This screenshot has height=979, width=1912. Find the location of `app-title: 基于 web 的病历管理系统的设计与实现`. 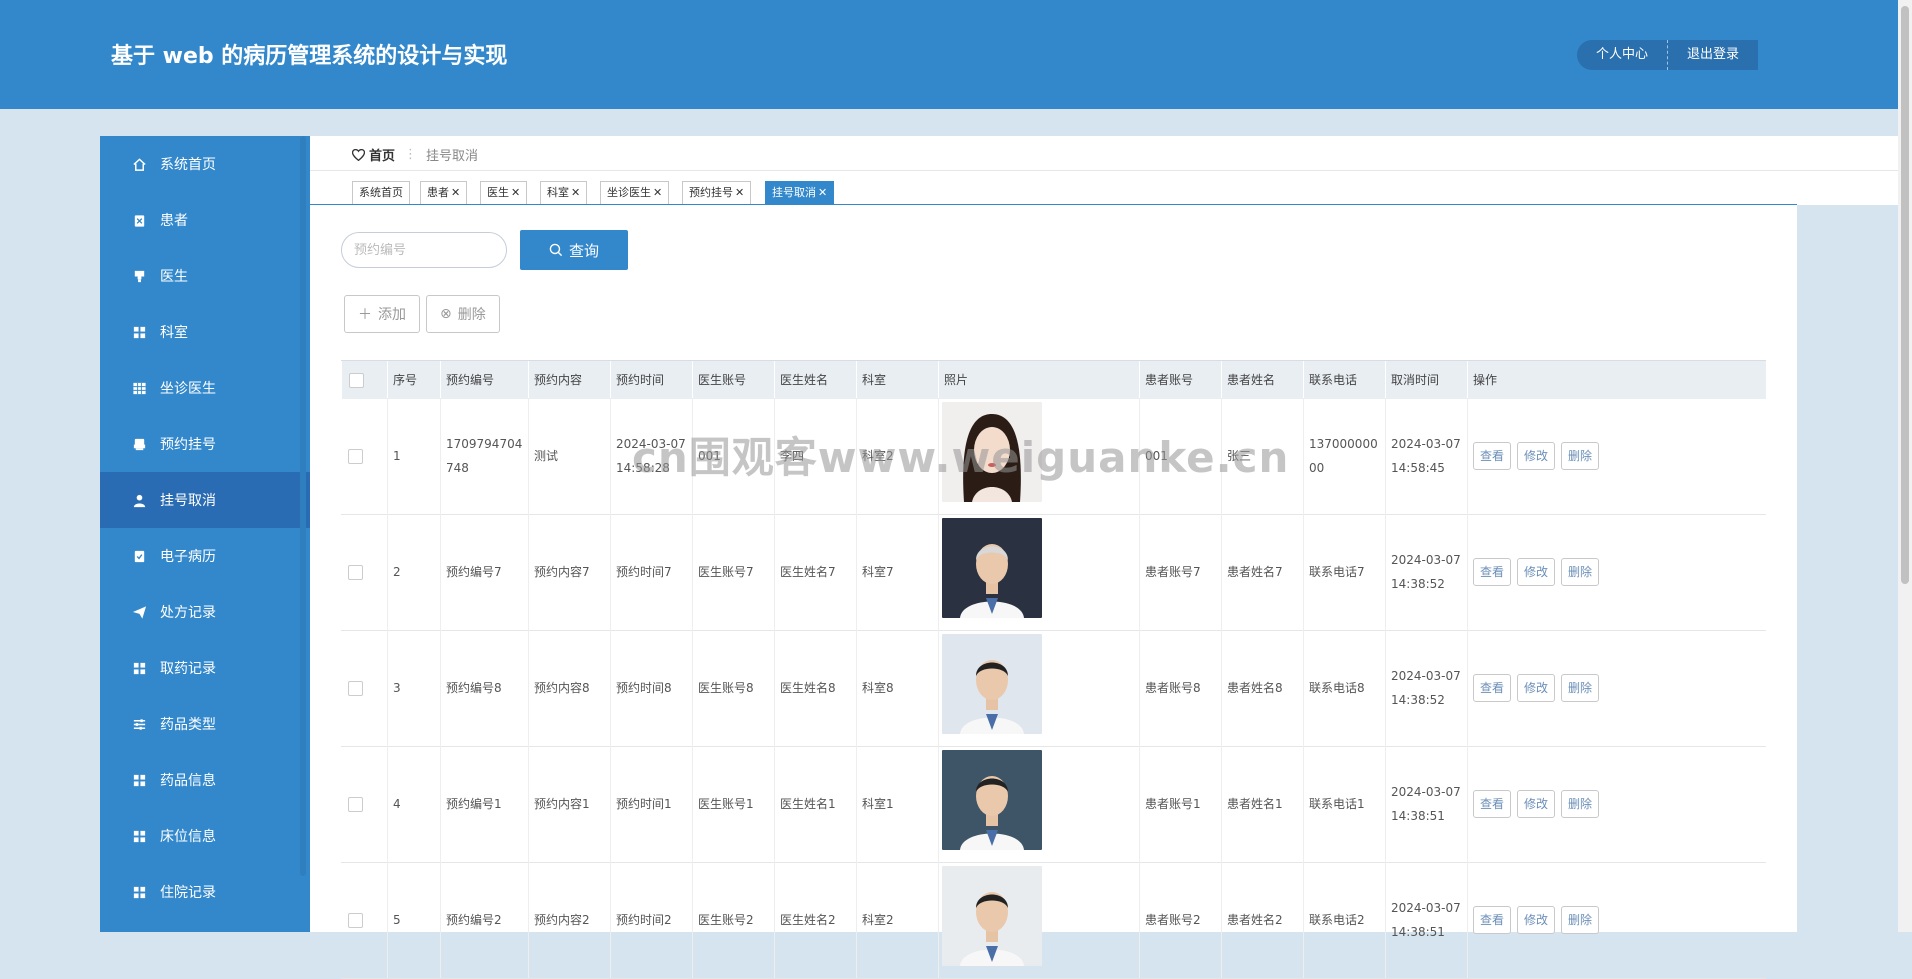

app-title: 基于 web 的病历管理系统的设计与实现 is located at coordinates (309, 56).